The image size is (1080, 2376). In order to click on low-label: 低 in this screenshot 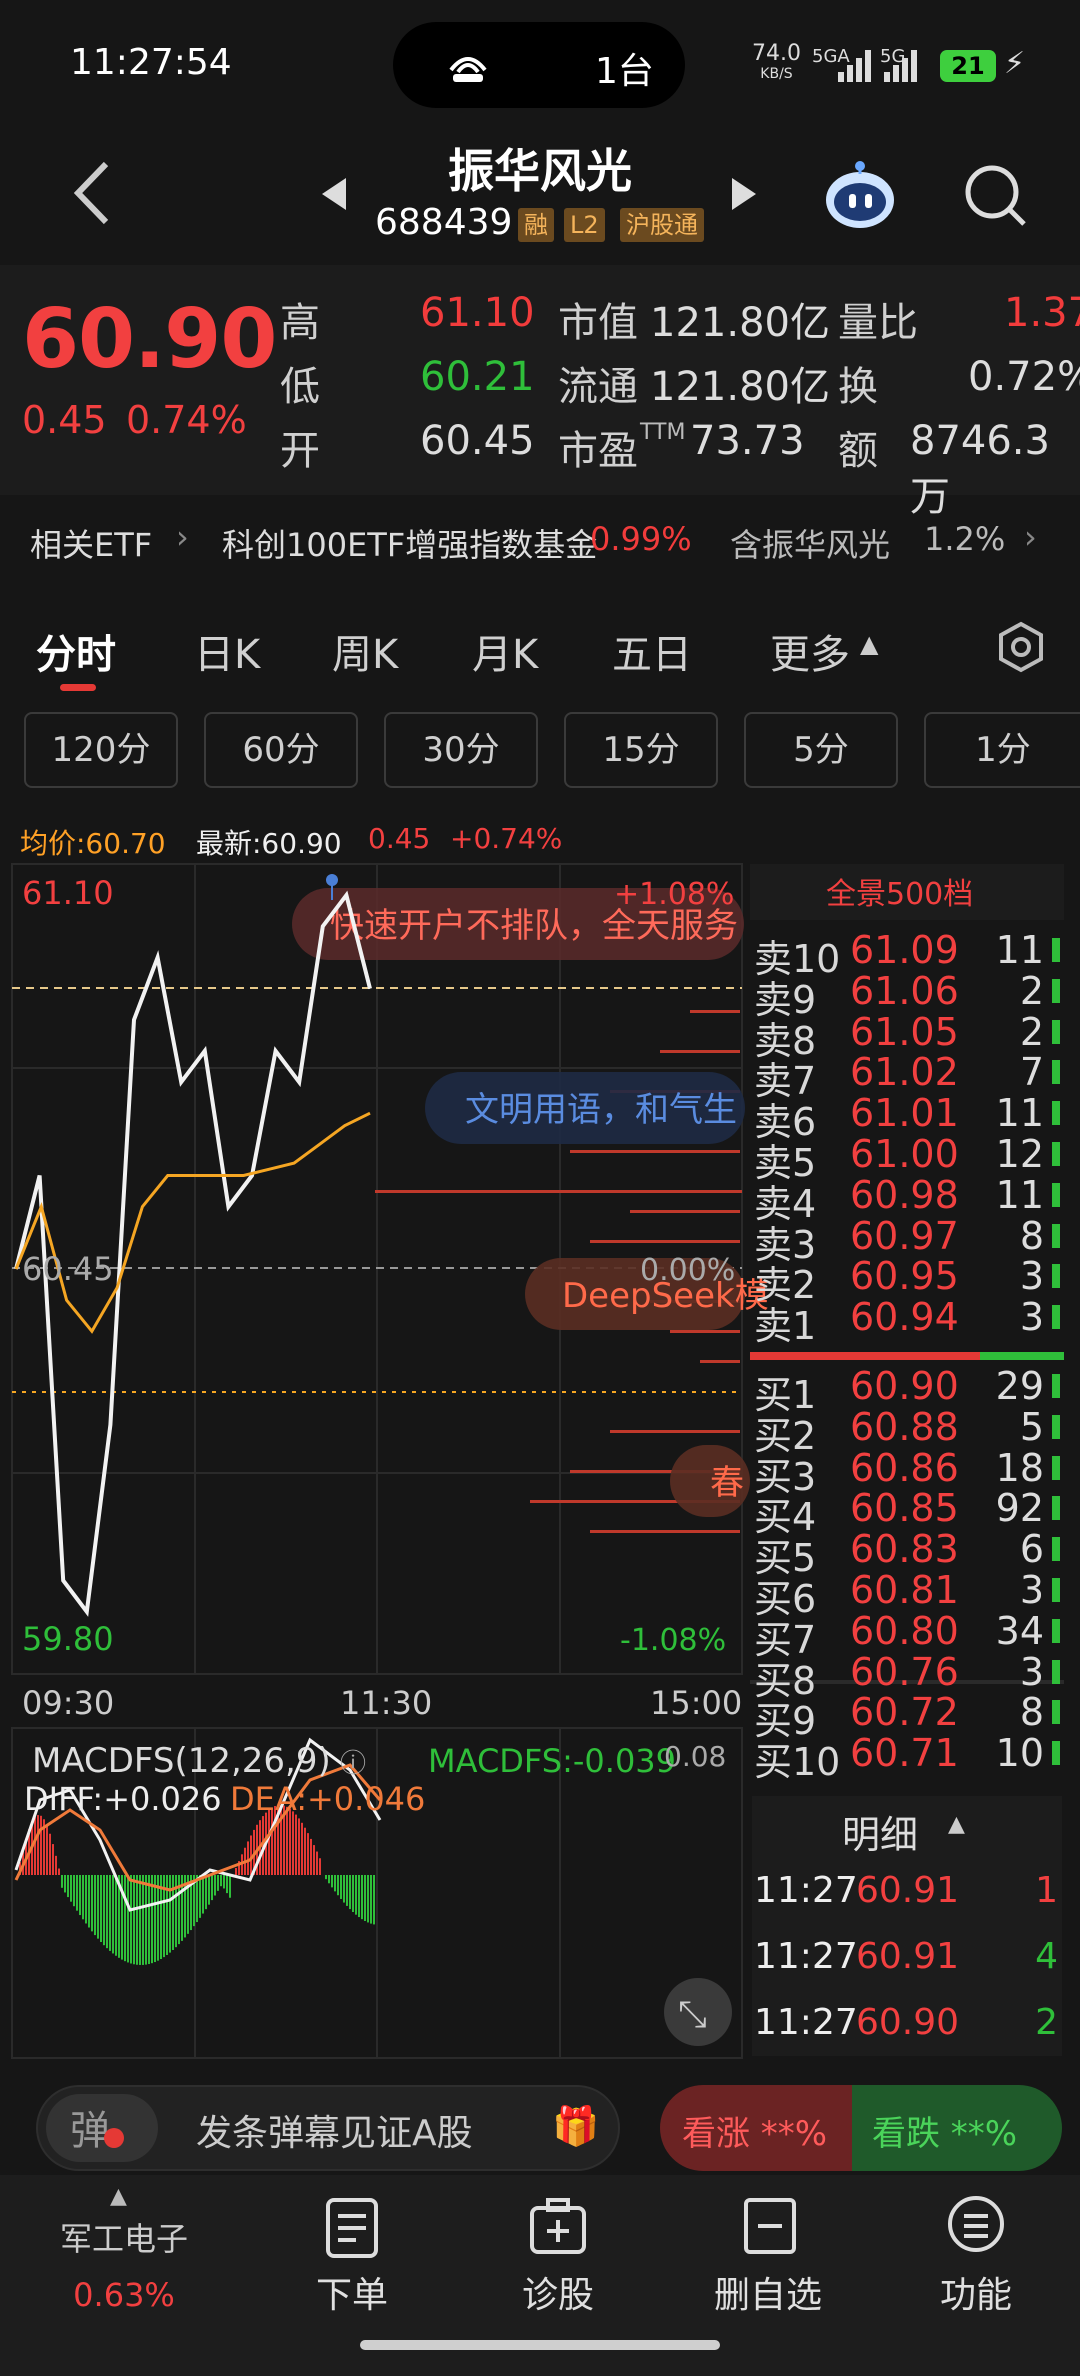, I will do `click(300, 387)`.